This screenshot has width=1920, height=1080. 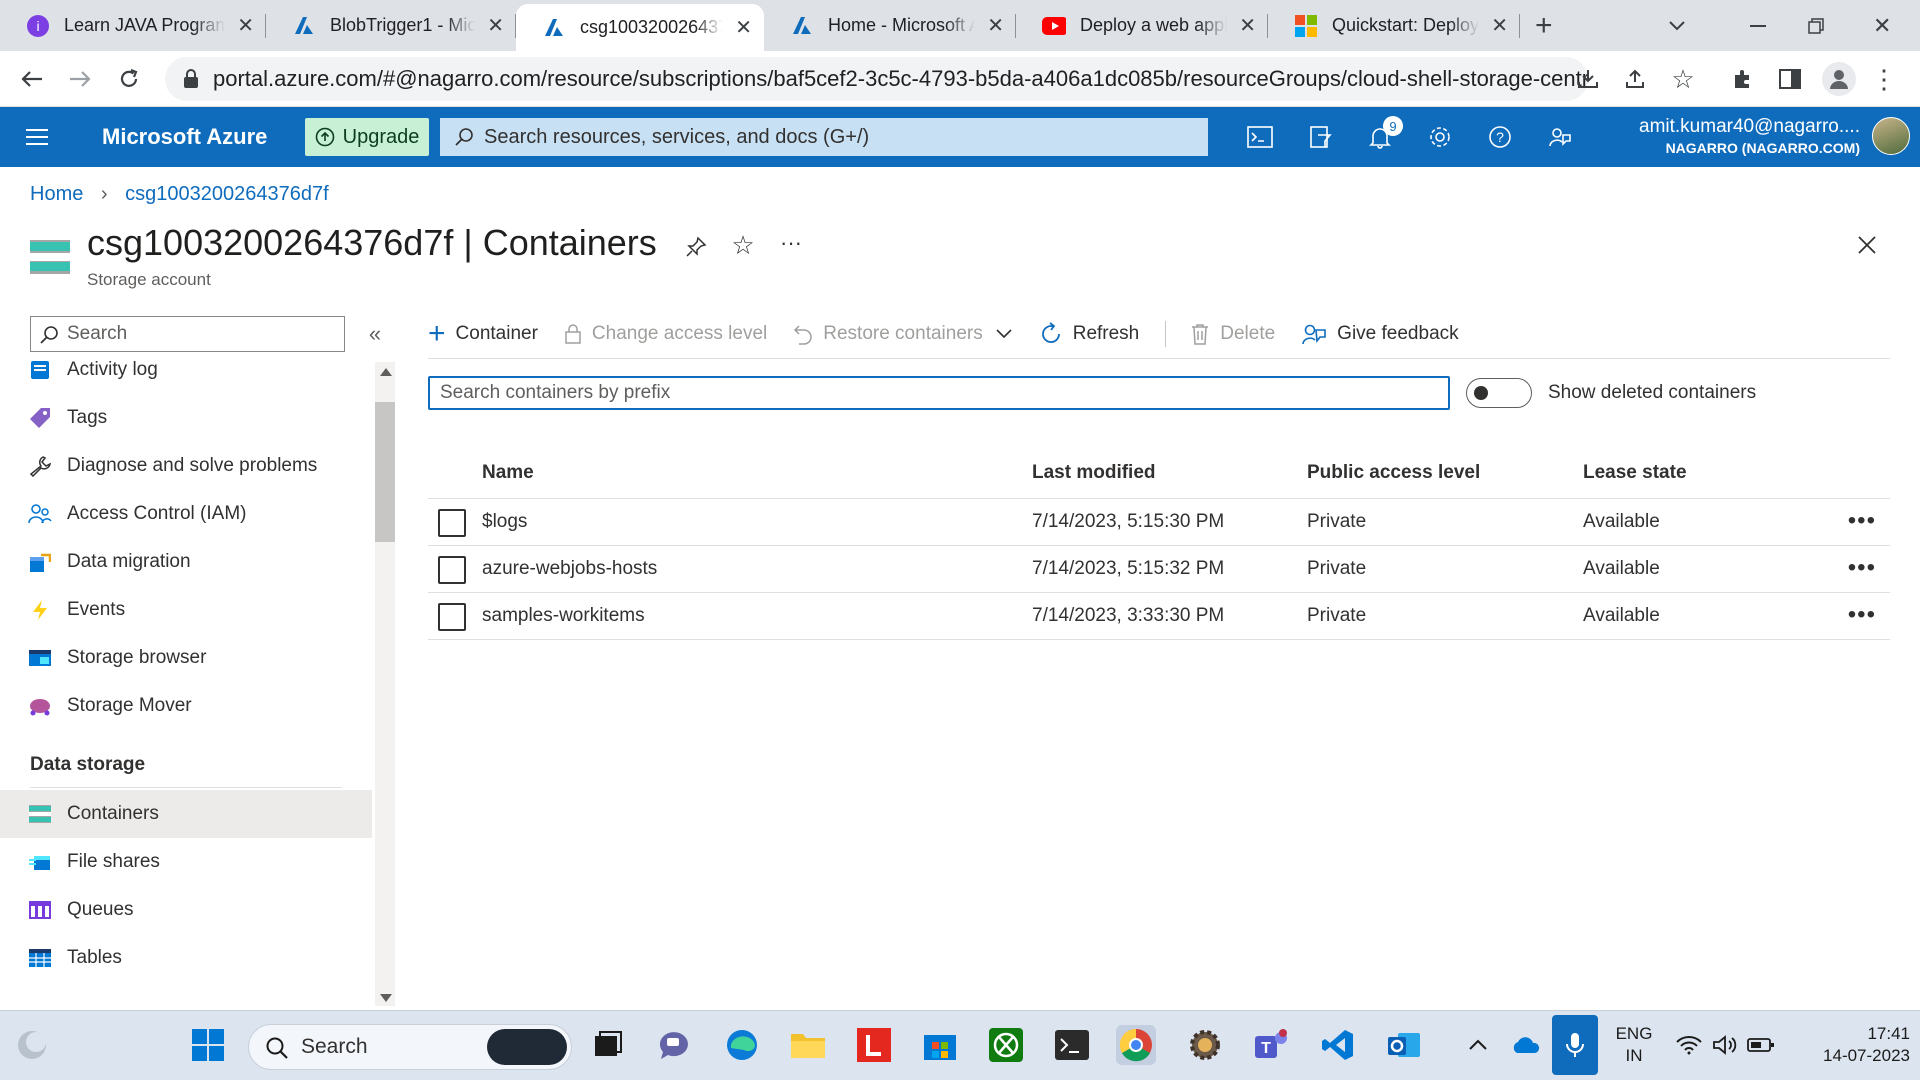 What do you see at coordinates (1758, 25) in the screenshot?
I see `minimize-icon` at bounding box center [1758, 25].